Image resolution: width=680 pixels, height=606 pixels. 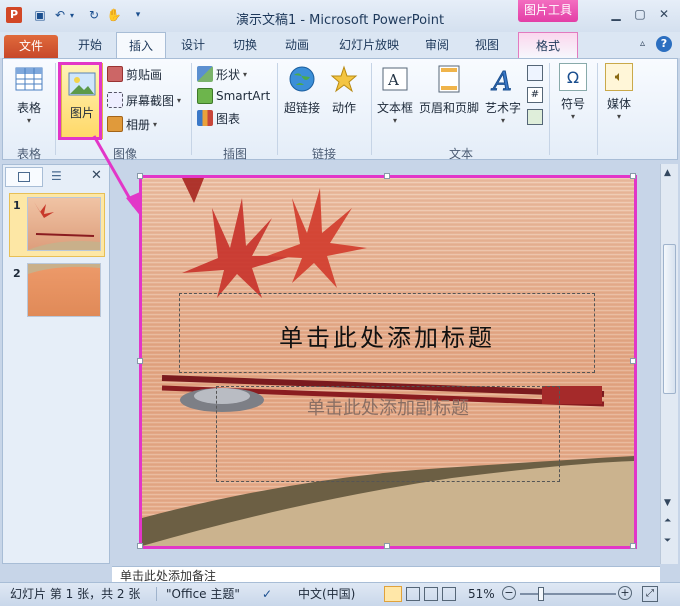 What do you see at coordinates (340, 20) in the screenshot?
I see `window-title: 演示文稿1 - Microsoft PowerPoint` at bounding box center [340, 20].